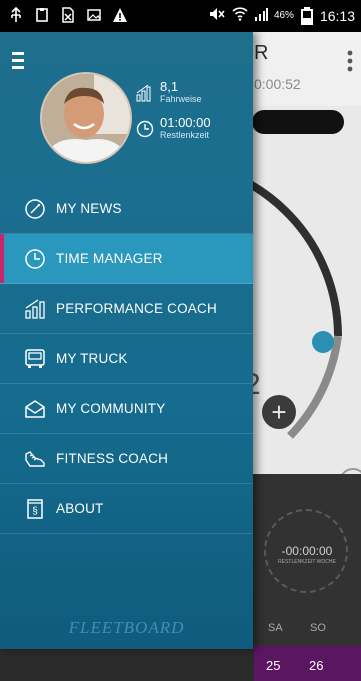 This screenshot has height=681, width=361. I want to click on avatar, so click(86, 118).